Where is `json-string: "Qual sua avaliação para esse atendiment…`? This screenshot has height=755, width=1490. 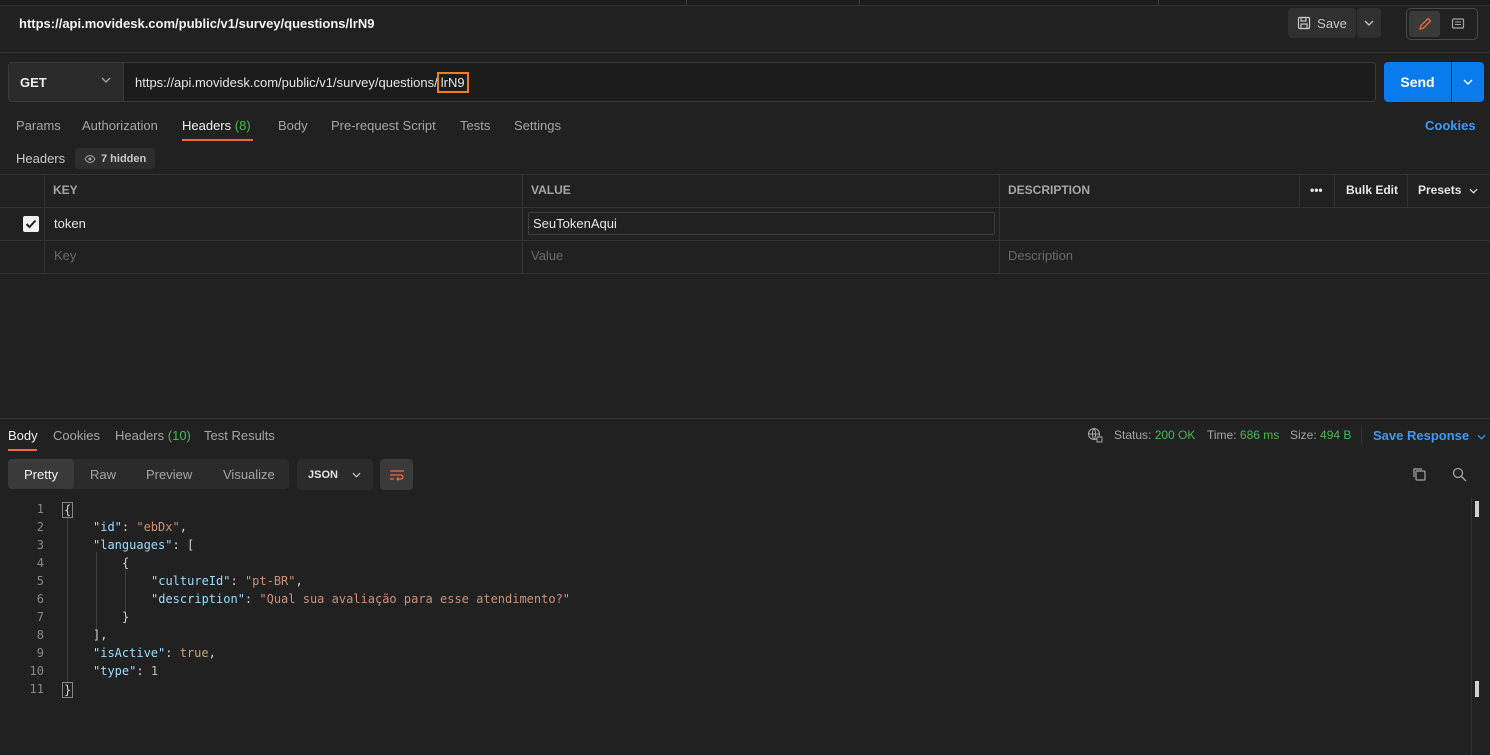 json-string: "Qual sua avaliação para esse atendiment… is located at coordinates (415, 599).